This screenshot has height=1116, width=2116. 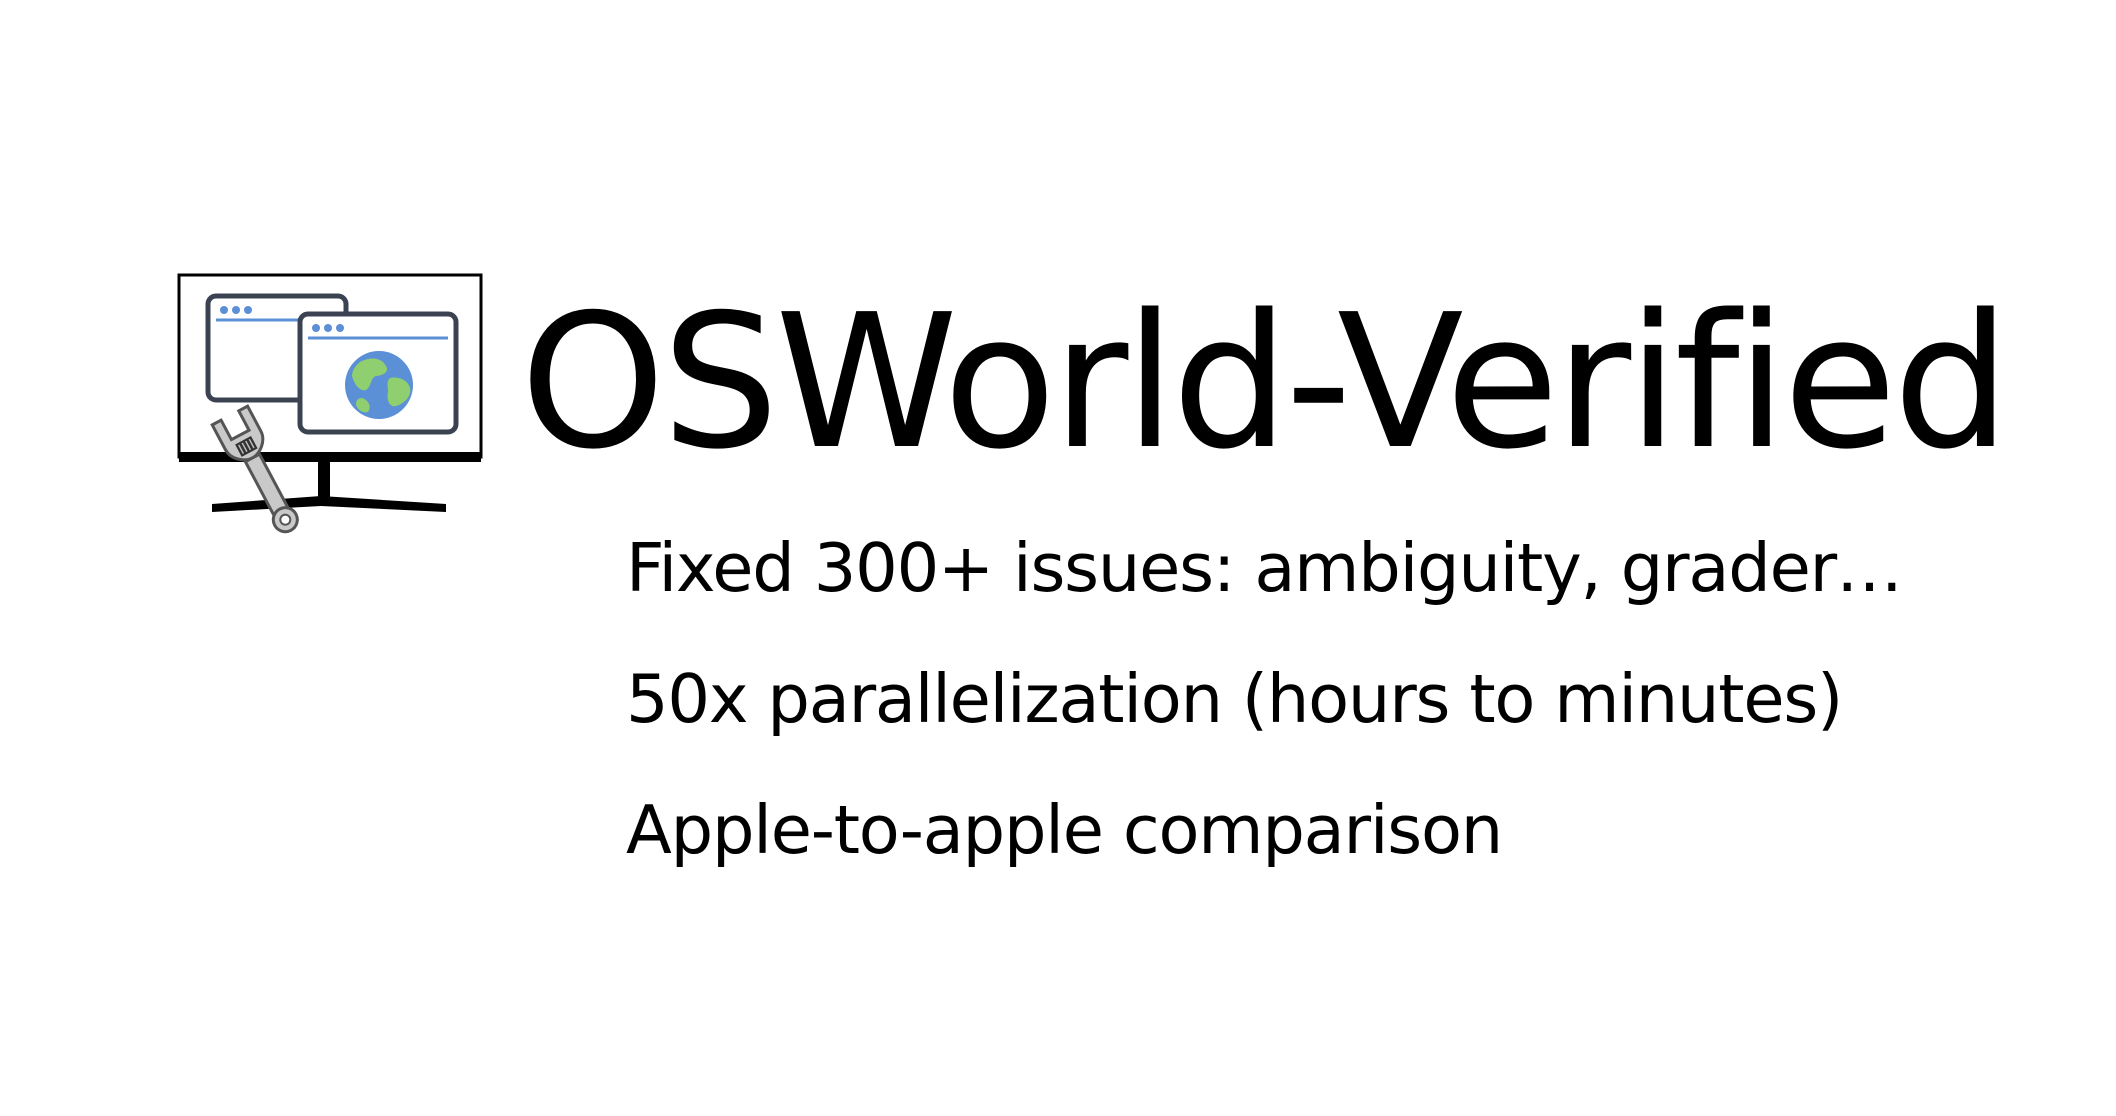 I want to click on monitor-neck, so click(x=324, y=481).